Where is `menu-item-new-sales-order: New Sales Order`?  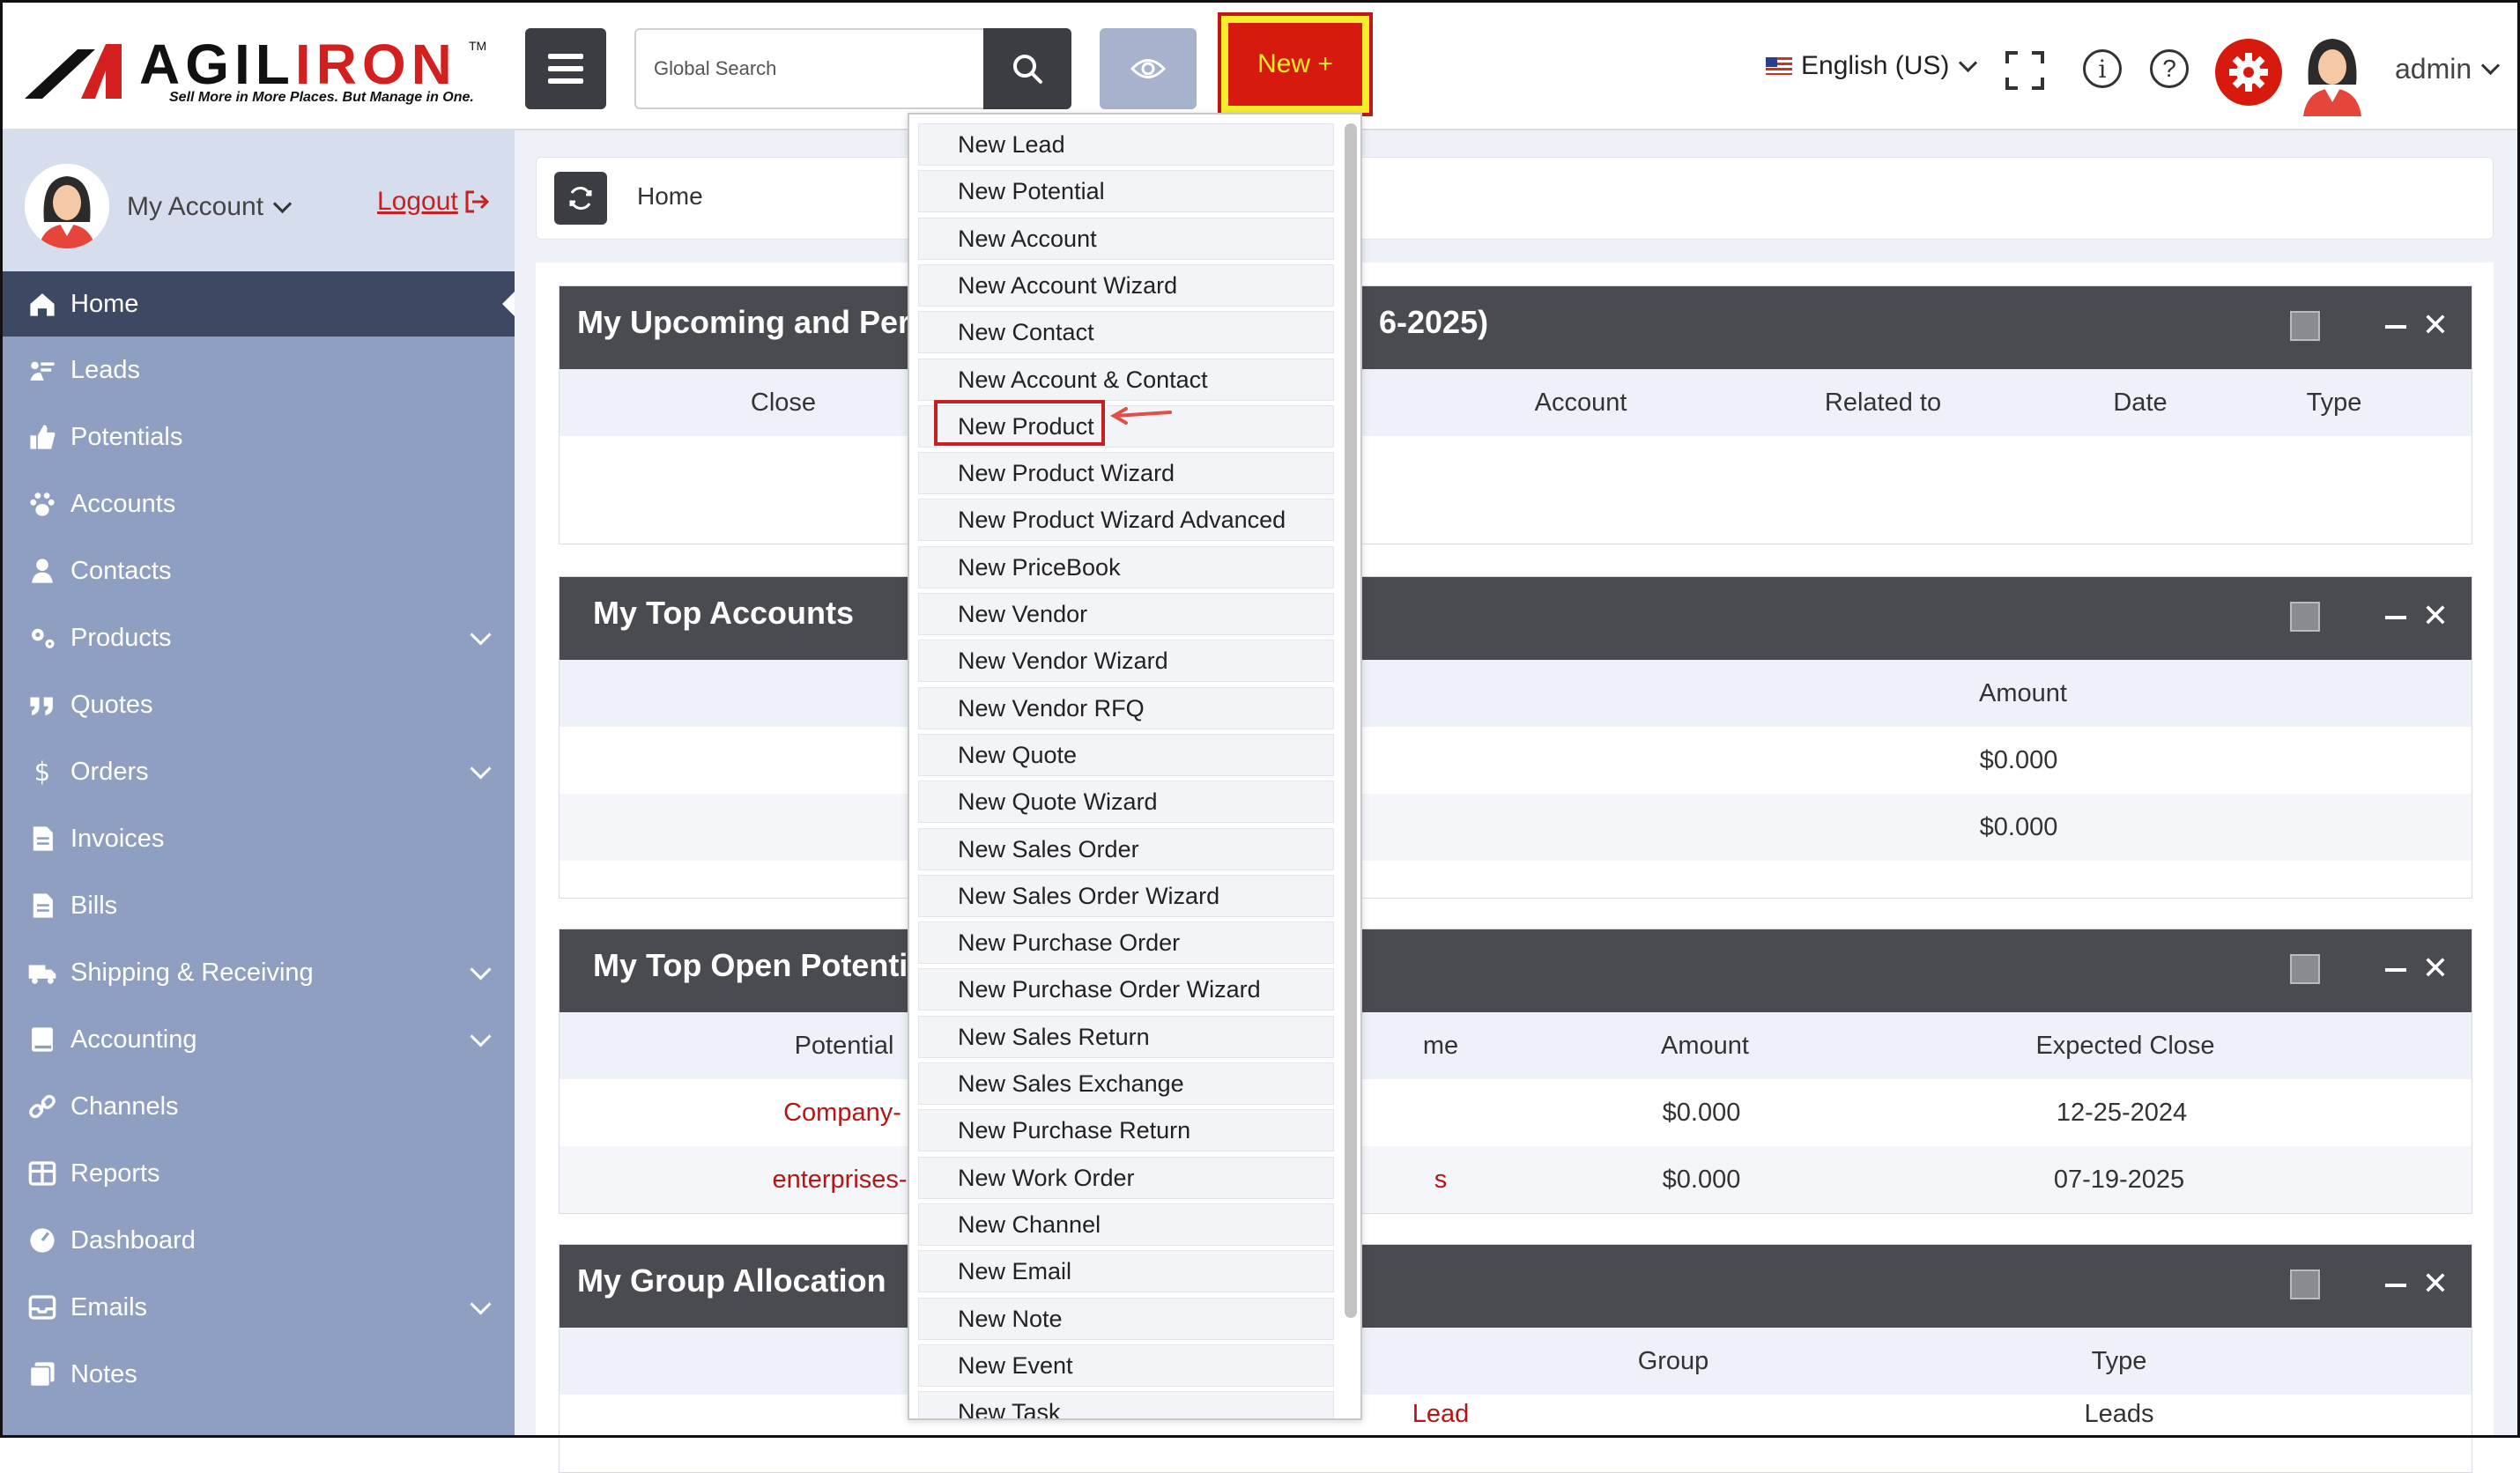
menu-item-new-sales-order: New Sales Order is located at coordinates (1126, 848).